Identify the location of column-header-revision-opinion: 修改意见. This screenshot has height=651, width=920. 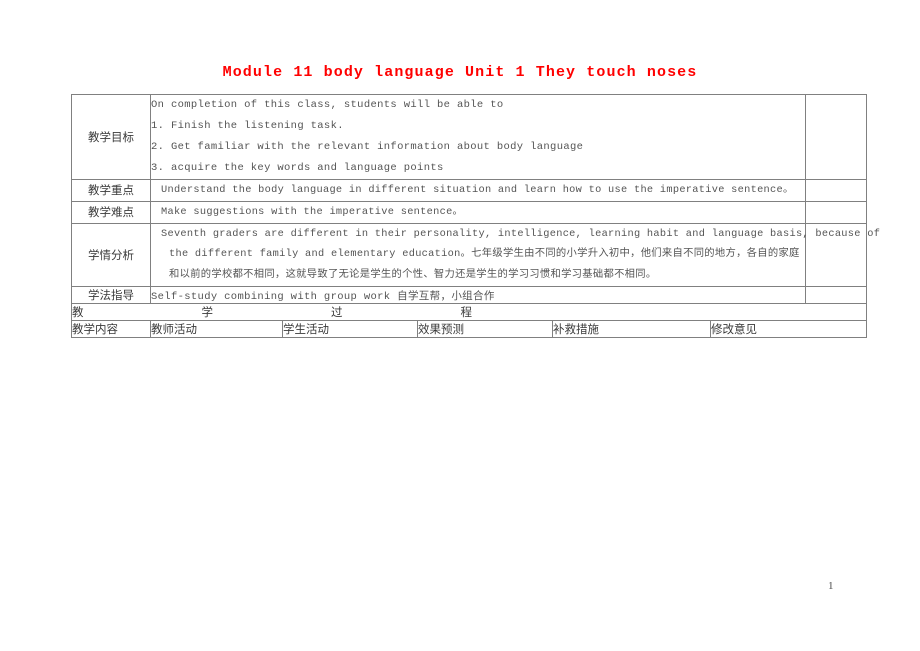
(788, 329).